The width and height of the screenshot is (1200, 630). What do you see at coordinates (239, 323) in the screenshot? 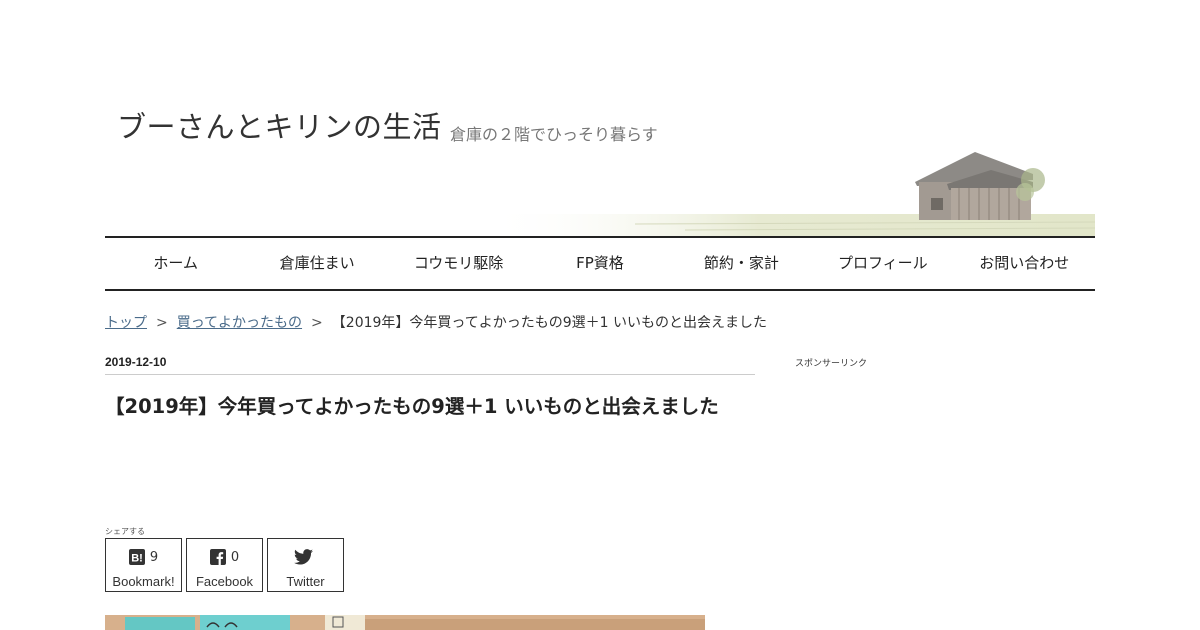
I see `breadcrumb-category-link: 買ってよかったもの` at bounding box center [239, 323].